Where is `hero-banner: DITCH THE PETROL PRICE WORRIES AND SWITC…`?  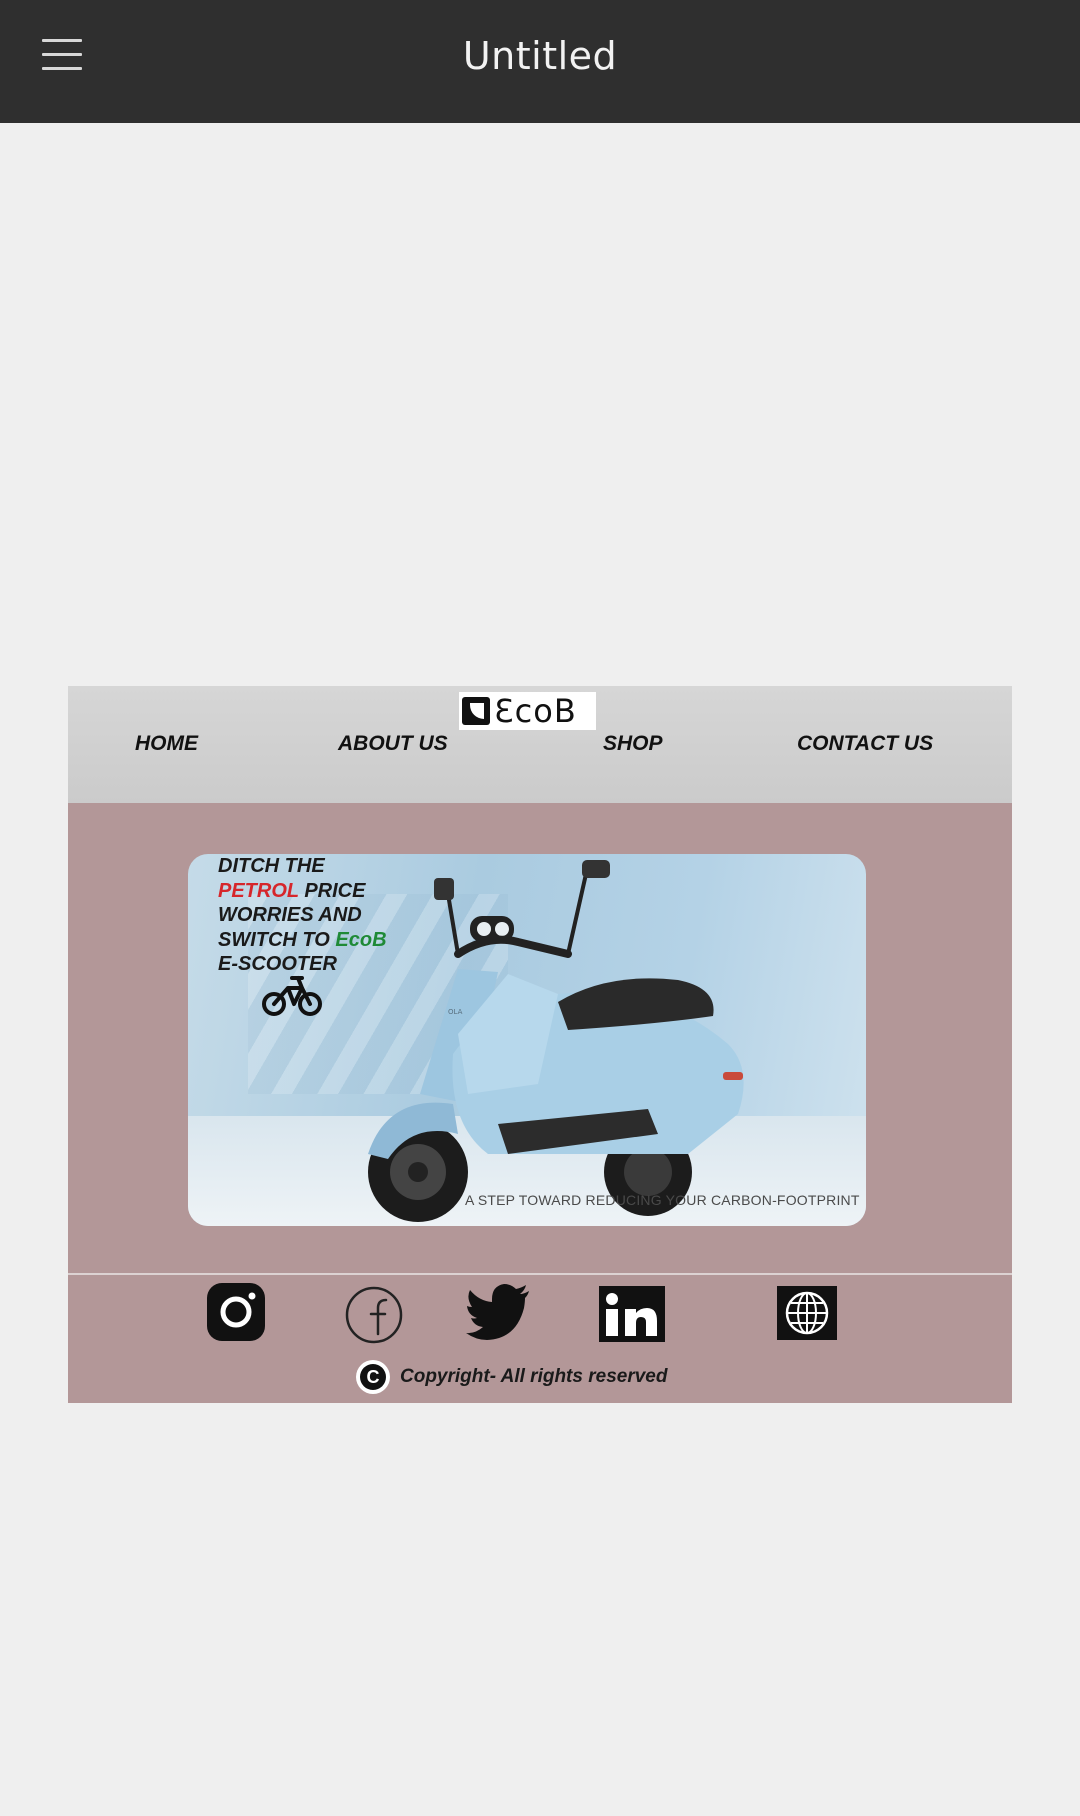
hero-banner: DITCH THE PETROL PRICE WORRIES AND SWITC… is located at coordinates (527, 1040).